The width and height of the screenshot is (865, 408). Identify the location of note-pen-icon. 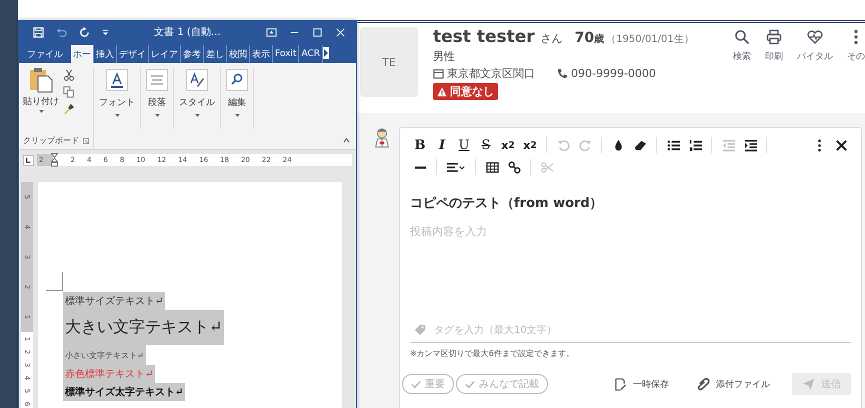
(620, 384).